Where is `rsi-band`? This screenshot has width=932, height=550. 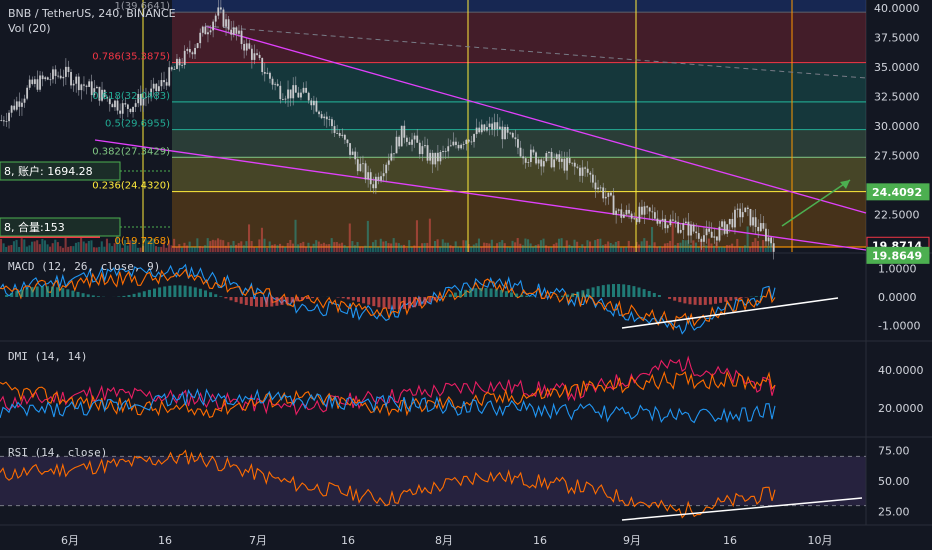 rsi-band is located at coordinates (433, 481).